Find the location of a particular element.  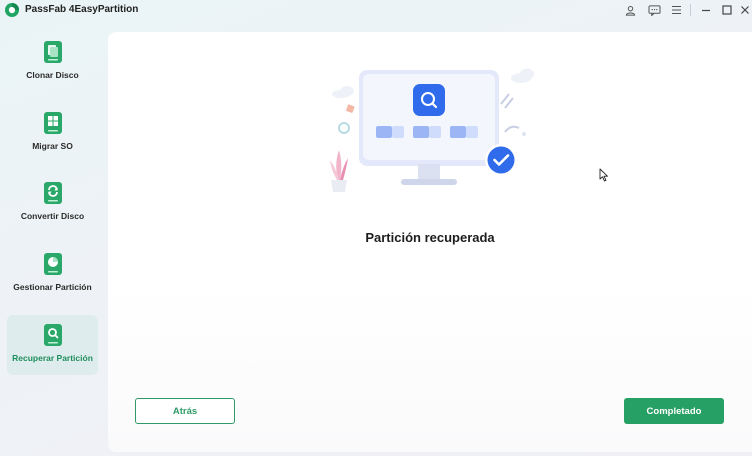

convert-disk-icon is located at coordinates (52, 193).